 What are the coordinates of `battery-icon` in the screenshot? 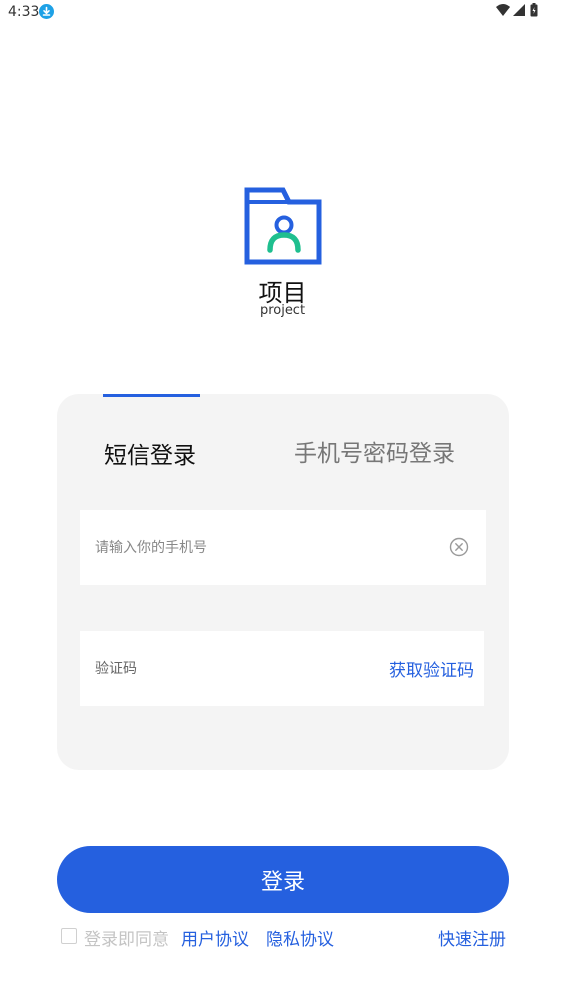 It's located at (534, 10).